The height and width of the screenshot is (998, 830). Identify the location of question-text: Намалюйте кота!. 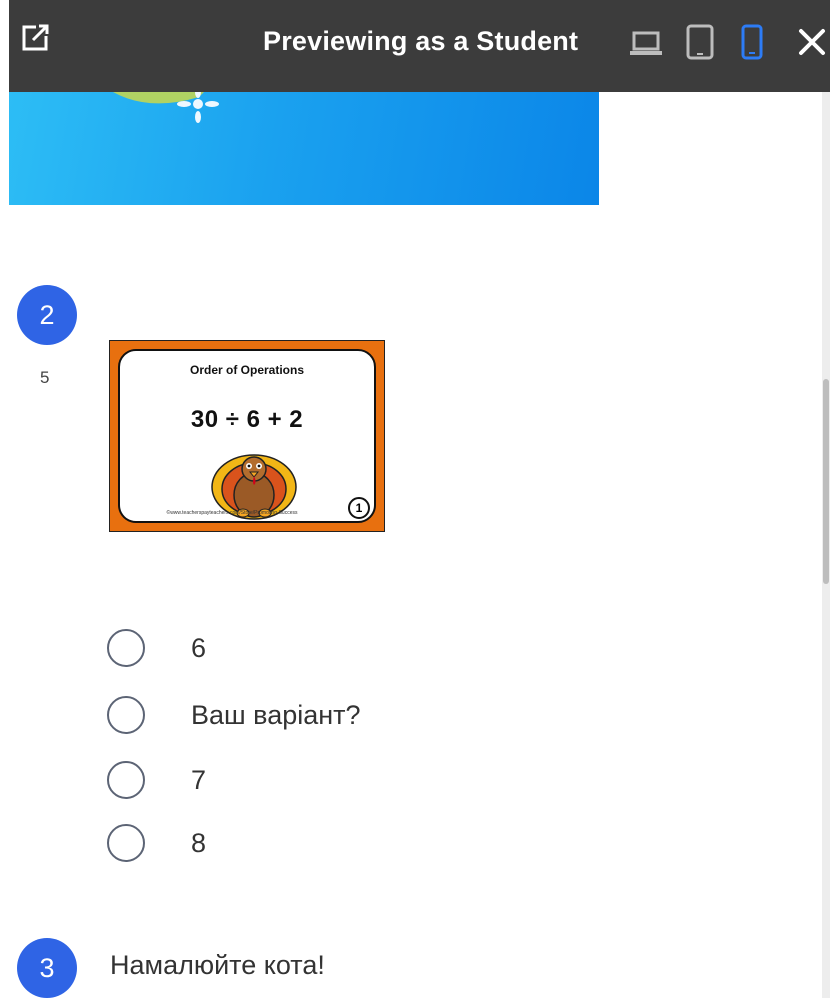
(217, 965).